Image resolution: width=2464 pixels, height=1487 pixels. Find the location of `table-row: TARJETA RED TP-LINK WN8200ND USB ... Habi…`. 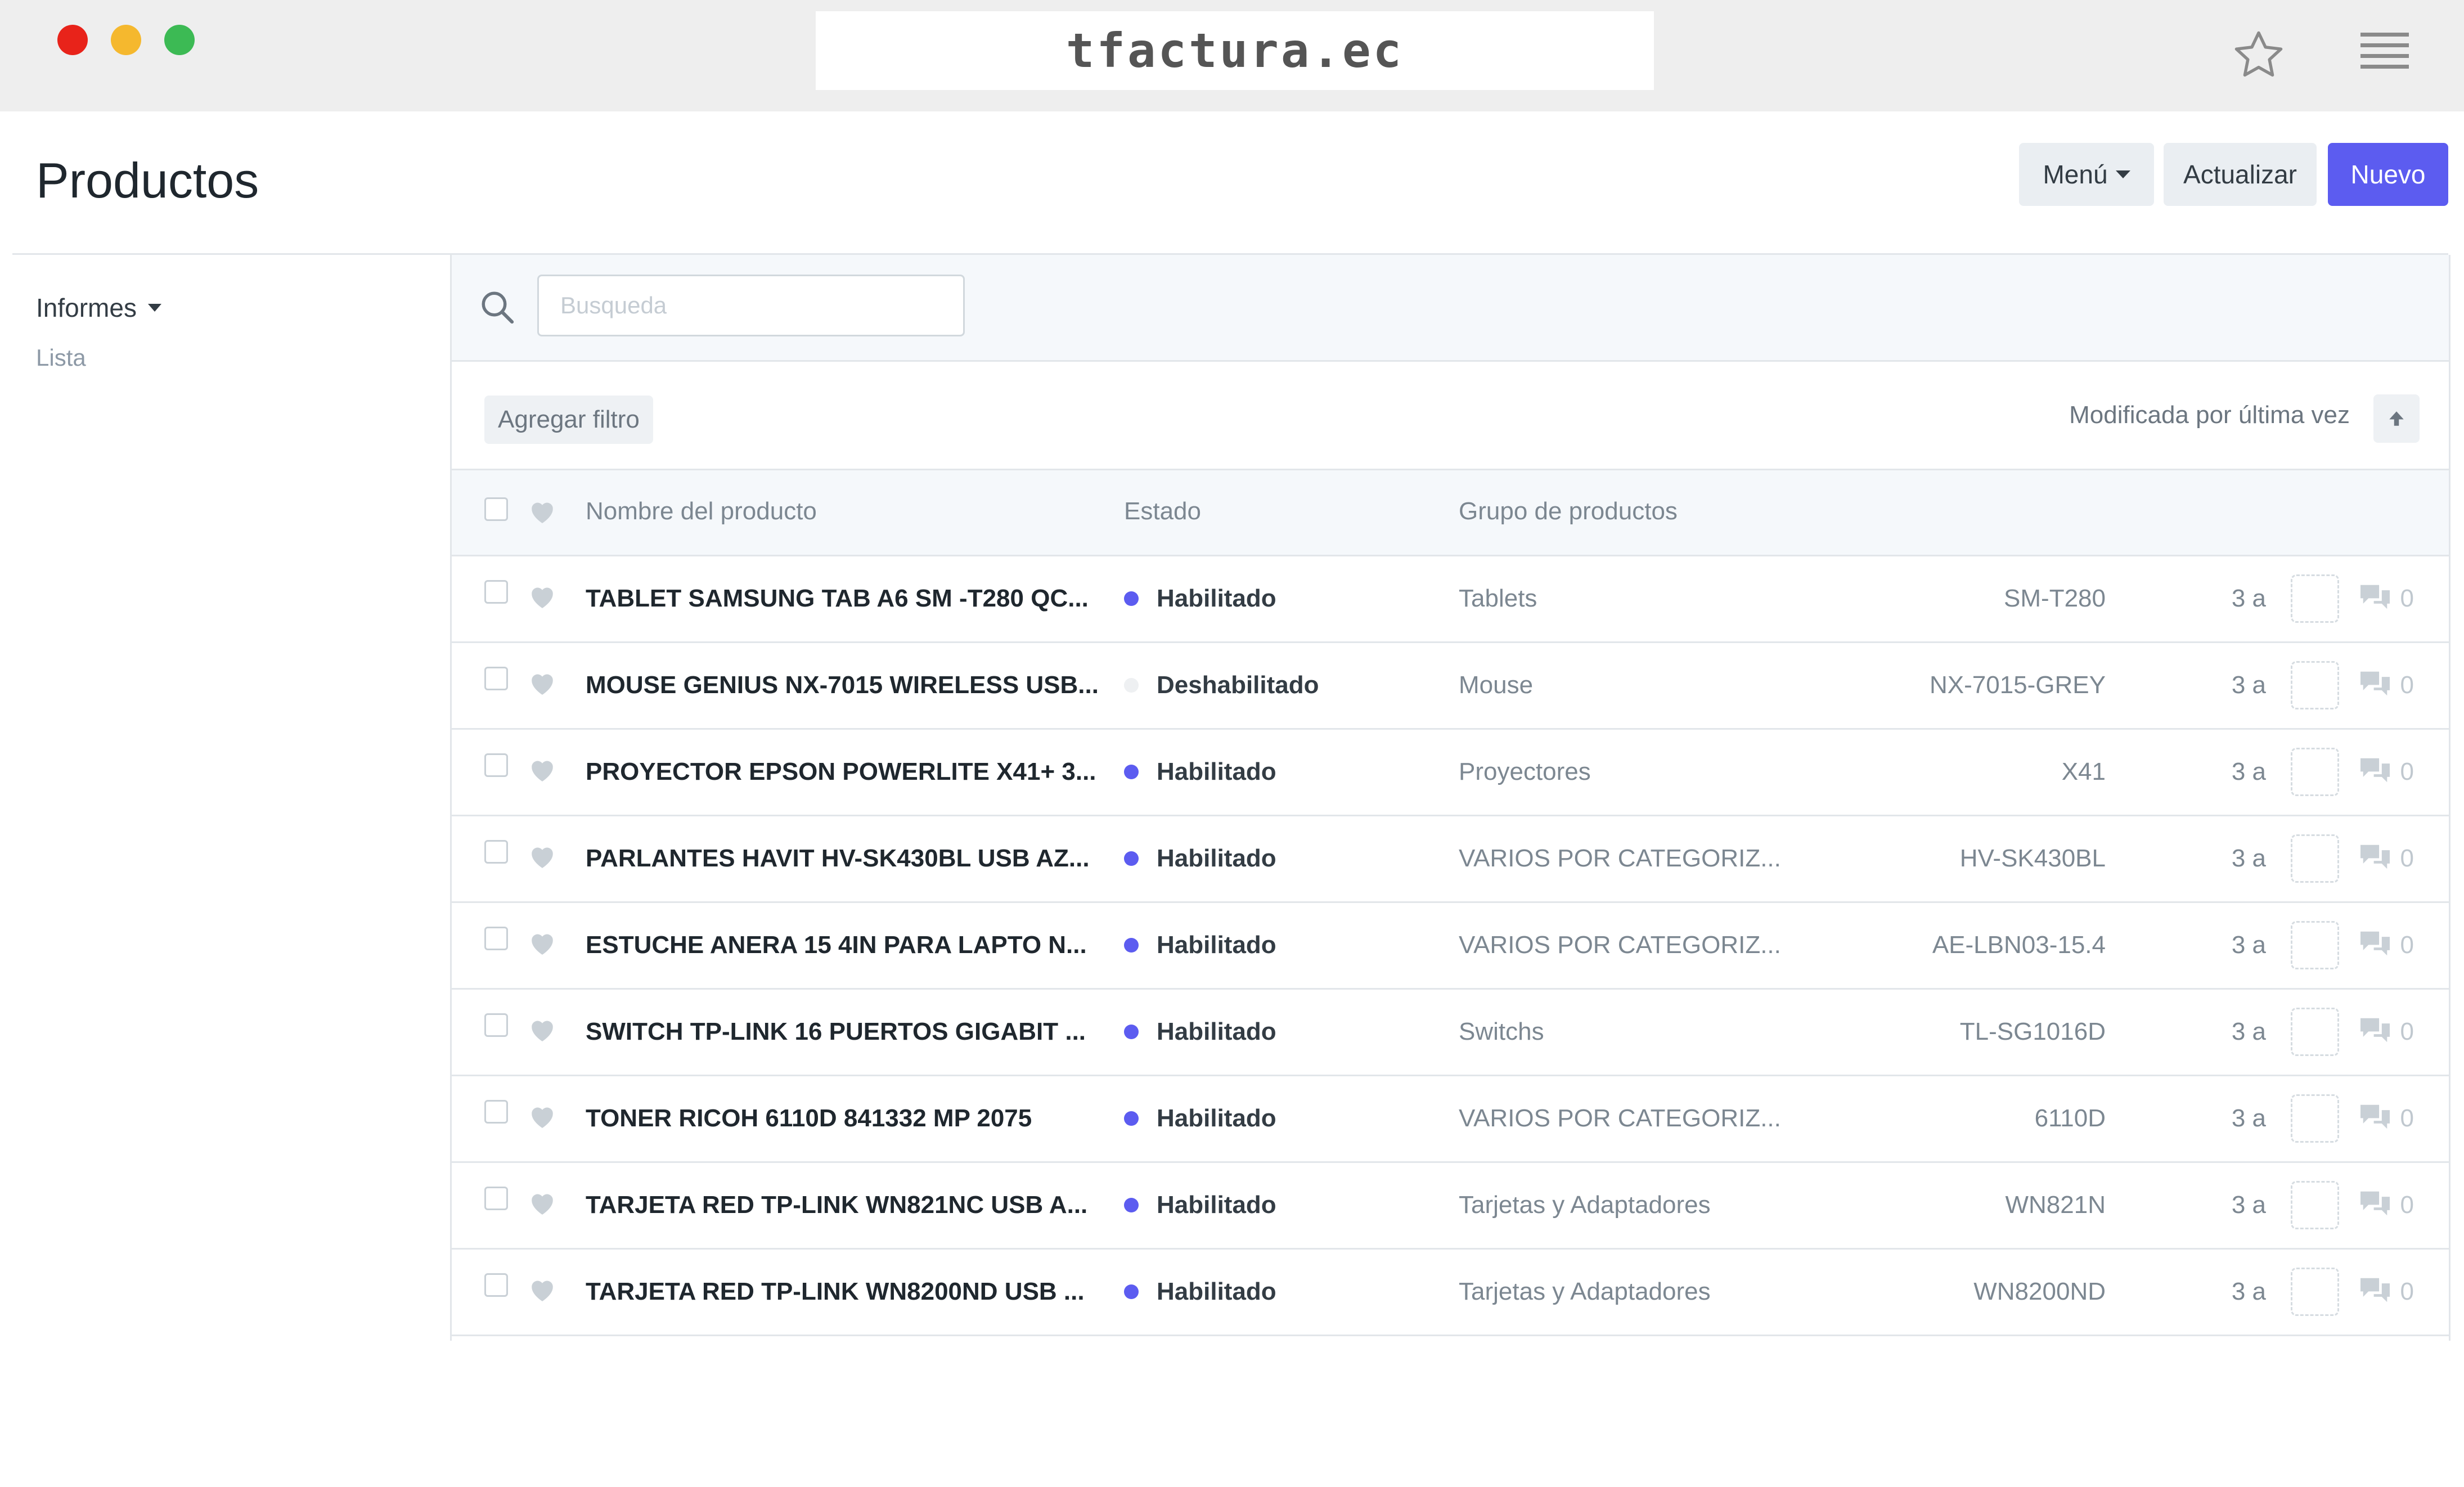

table-row: TARJETA RED TP-LINK WN8200ND USB ... Habi… is located at coordinates (1450, 1293).